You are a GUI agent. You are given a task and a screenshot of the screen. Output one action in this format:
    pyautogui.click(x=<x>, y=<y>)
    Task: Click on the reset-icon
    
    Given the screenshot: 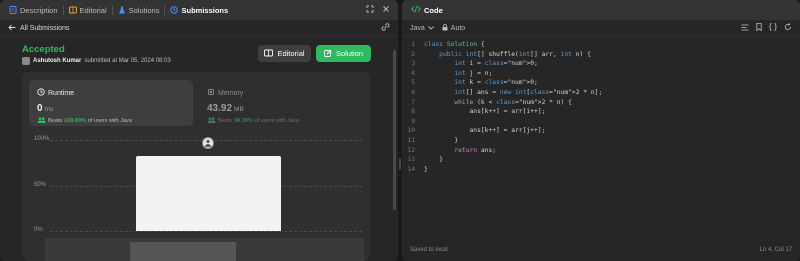 What is the action you would take?
    pyautogui.click(x=788, y=28)
    